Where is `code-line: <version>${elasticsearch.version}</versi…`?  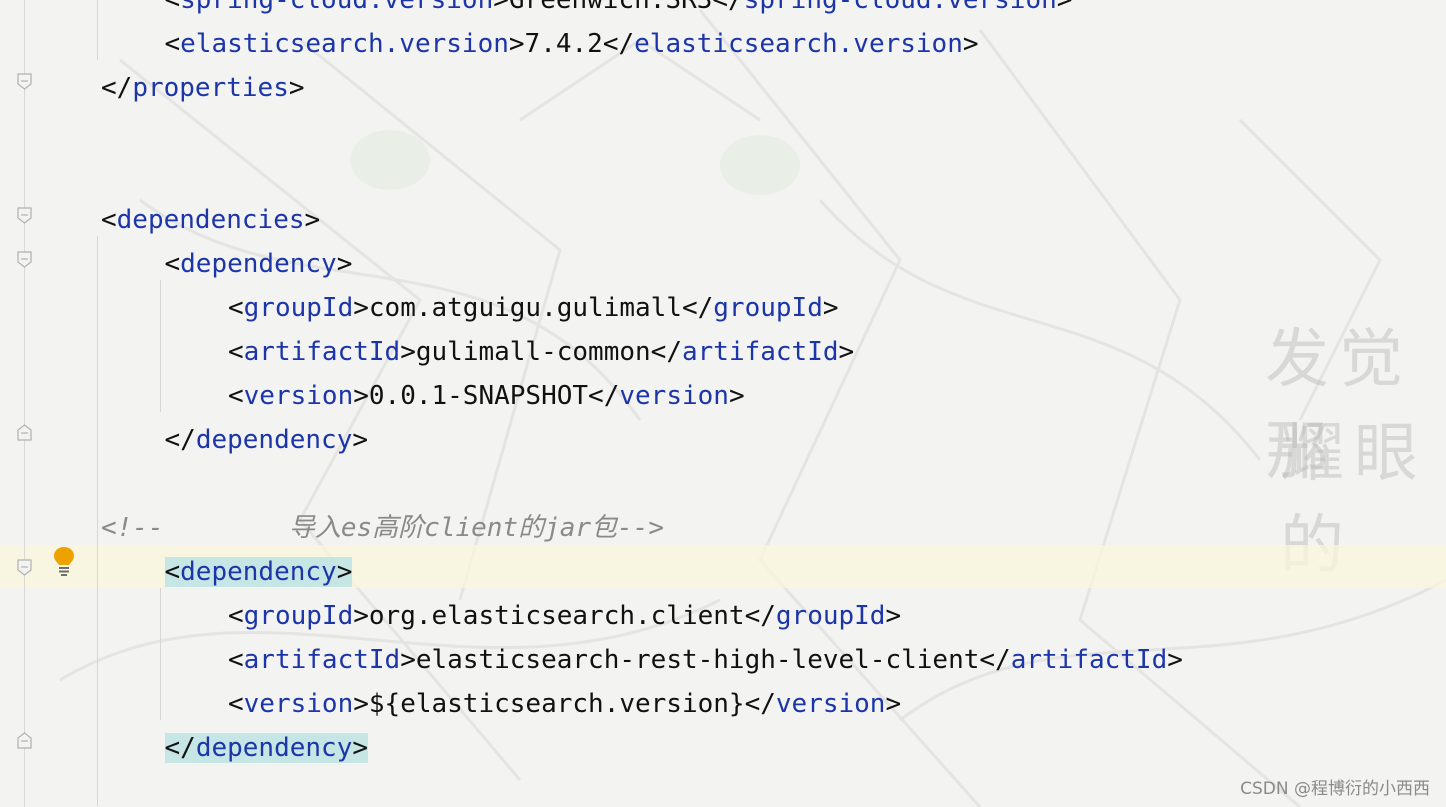 code-line: <version>${elasticsearch.version}</versi… is located at coordinates (564, 704).